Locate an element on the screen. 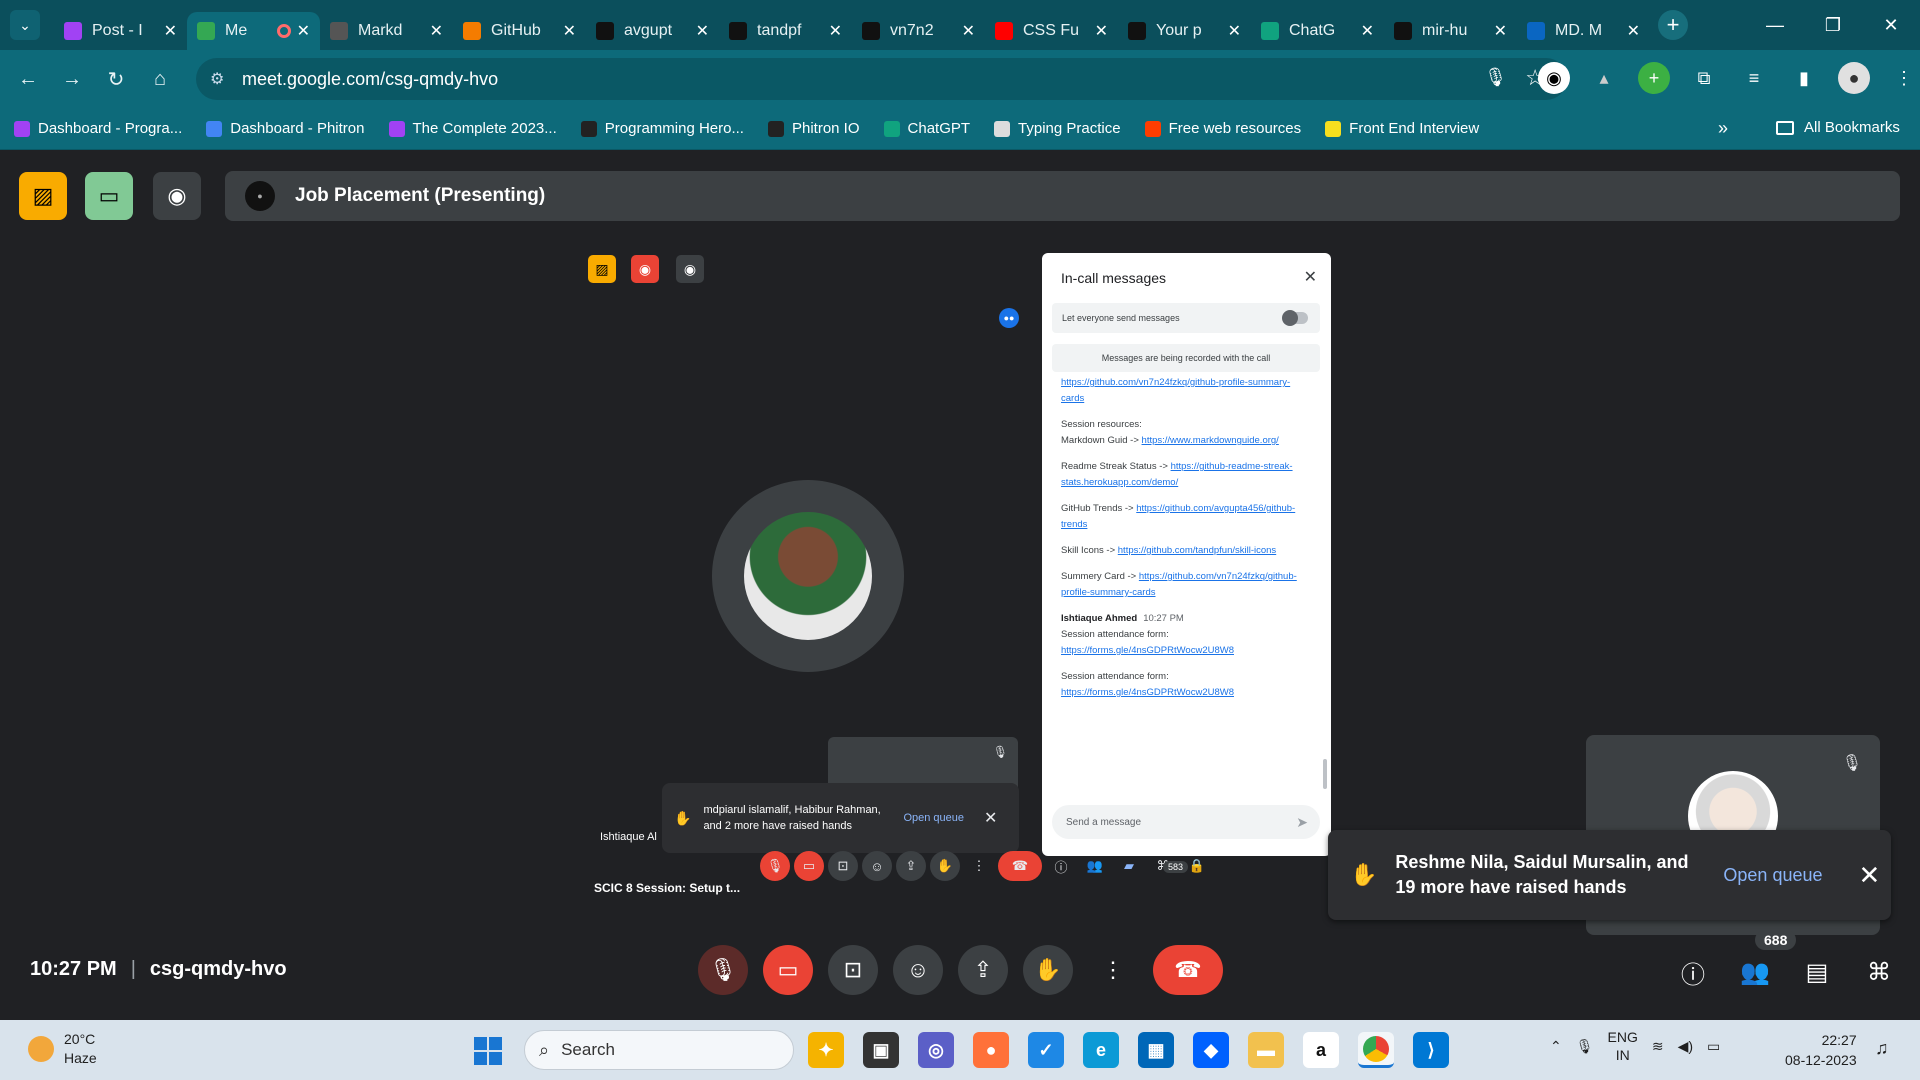  edge-icon: e is located at coordinates (1101, 1050).